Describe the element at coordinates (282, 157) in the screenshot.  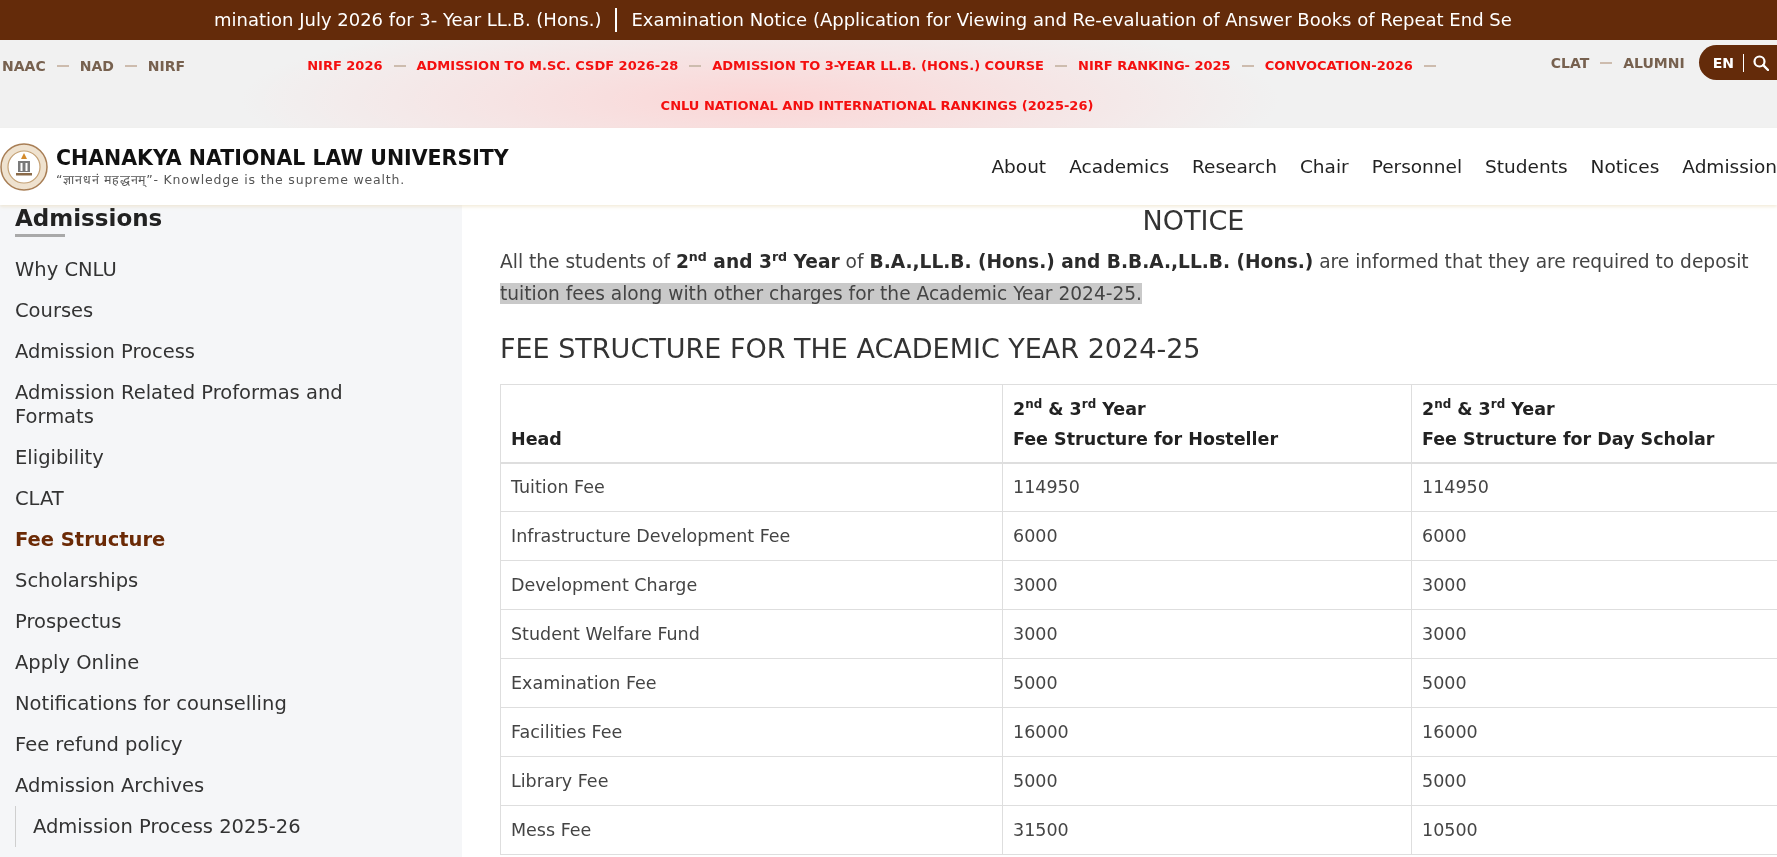
I see `site-title: CHANAKYA NATIONAL LAW UNIVERSITY` at that location.